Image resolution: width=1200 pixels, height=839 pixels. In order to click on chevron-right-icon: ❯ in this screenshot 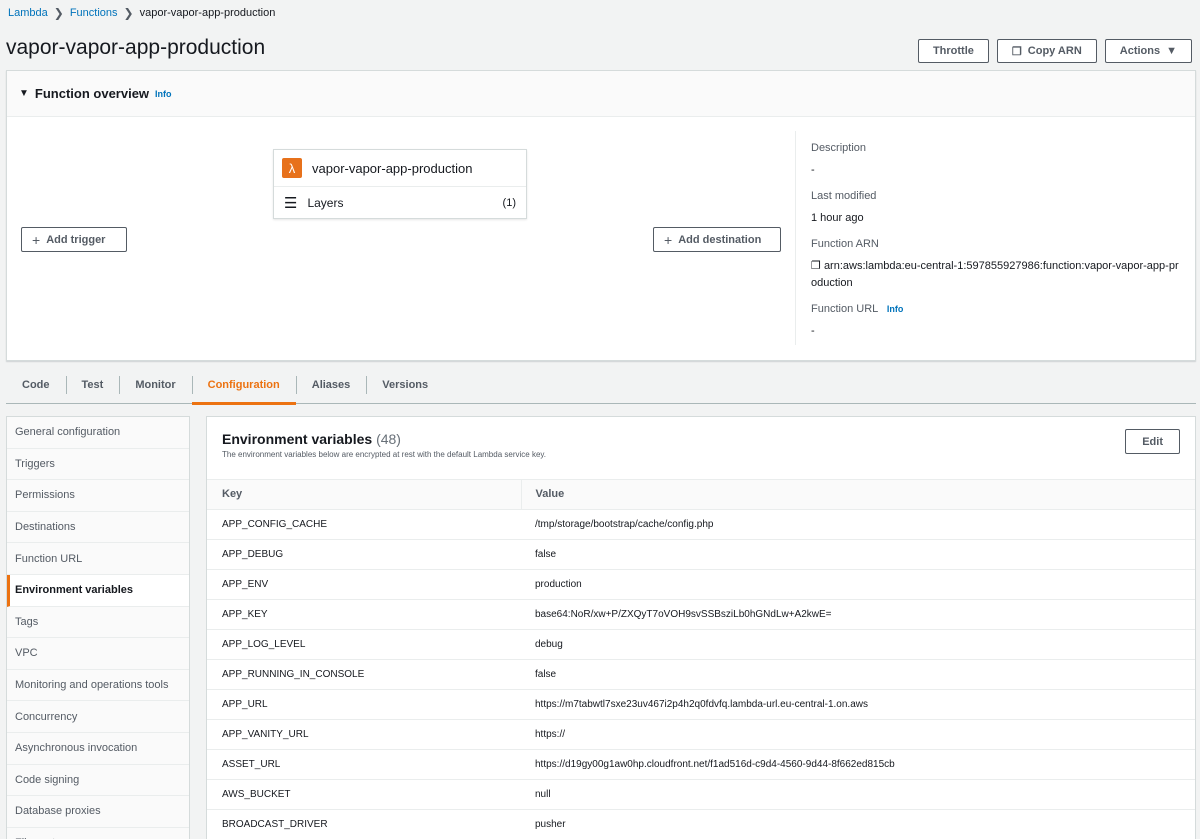, I will do `click(58, 13)`.